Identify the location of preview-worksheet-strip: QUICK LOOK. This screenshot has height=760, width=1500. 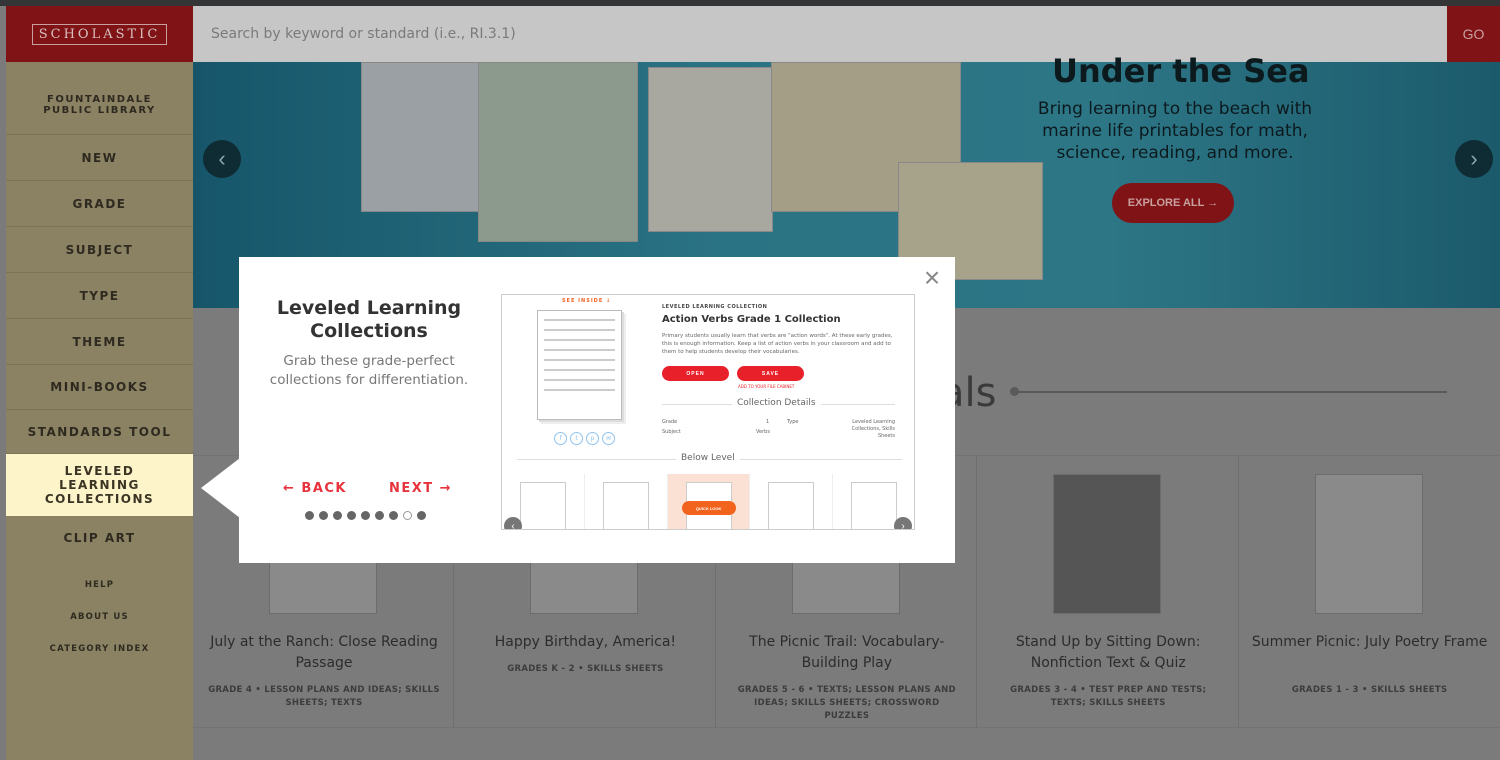
(708, 501).